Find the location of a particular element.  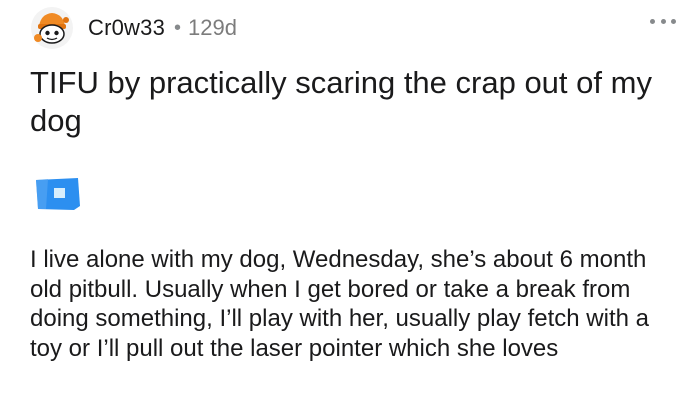

user-avatar is located at coordinates (52, 28).